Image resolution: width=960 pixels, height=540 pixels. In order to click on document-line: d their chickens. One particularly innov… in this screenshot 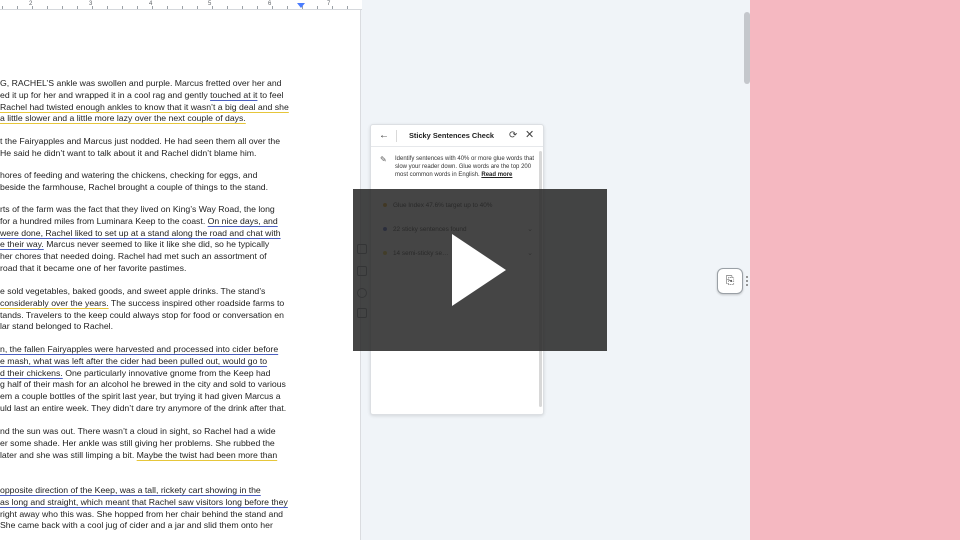, I will do `click(135, 373)`.